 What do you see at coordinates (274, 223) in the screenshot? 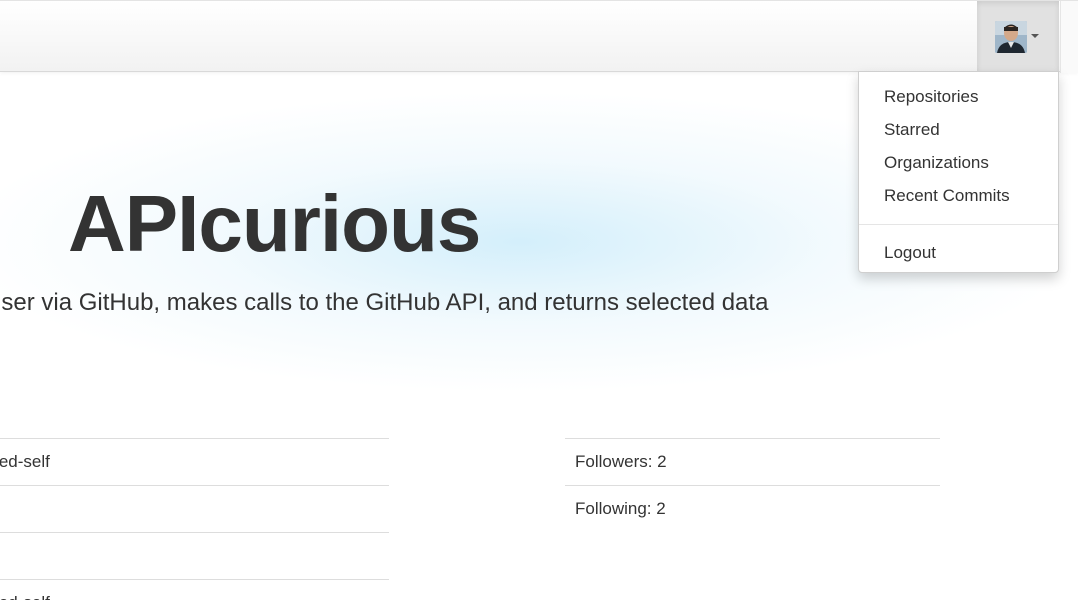
I see `page-title: APIcurious` at bounding box center [274, 223].